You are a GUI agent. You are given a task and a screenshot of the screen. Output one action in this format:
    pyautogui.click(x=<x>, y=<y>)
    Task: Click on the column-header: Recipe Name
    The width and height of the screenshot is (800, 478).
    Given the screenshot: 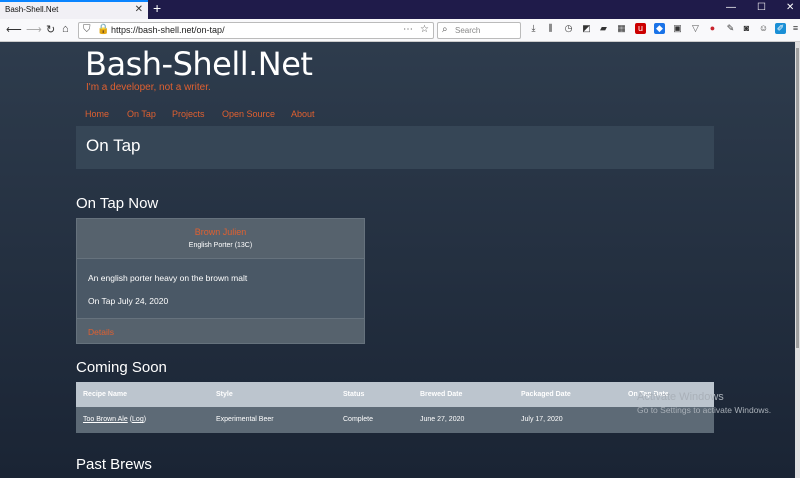 What is the action you would take?
    pyautogui.click(x=105, y=394)
    